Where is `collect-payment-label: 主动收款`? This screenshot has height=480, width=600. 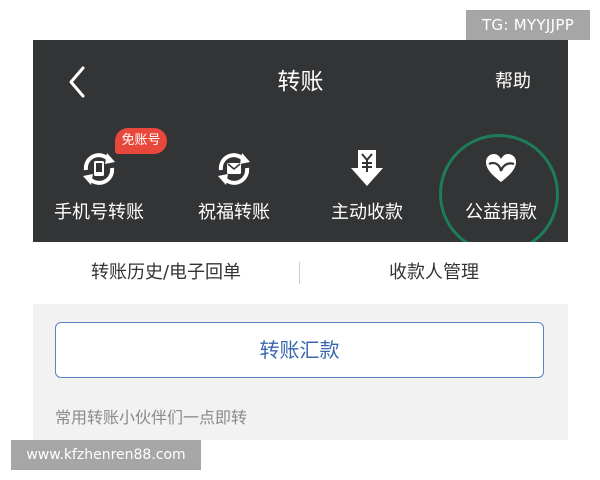 collect-payment-label: 主动收款 is located at coordinates (367, 212).